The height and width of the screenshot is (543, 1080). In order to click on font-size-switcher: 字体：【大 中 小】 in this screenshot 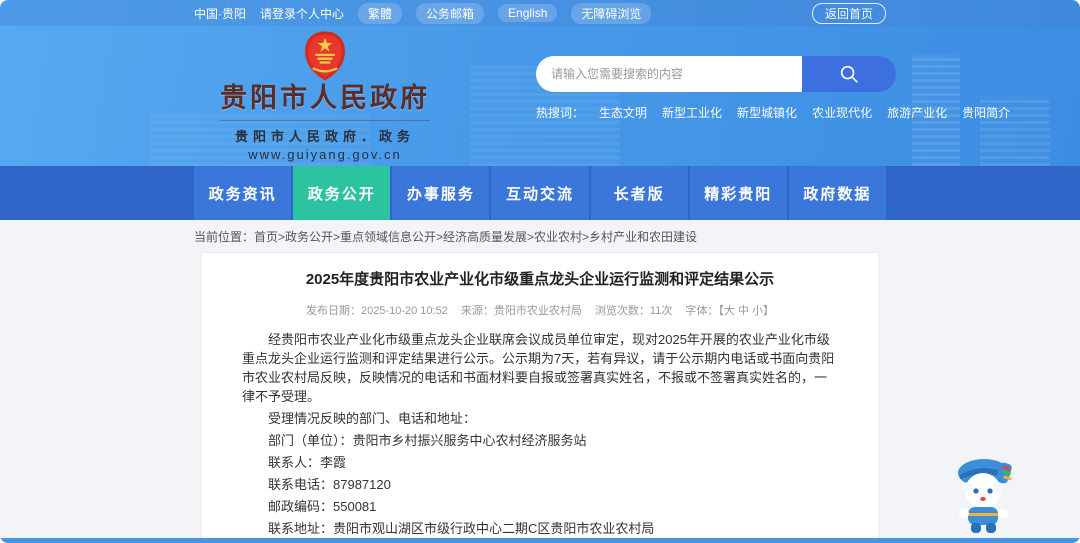, I will do `click(729, 311)`.